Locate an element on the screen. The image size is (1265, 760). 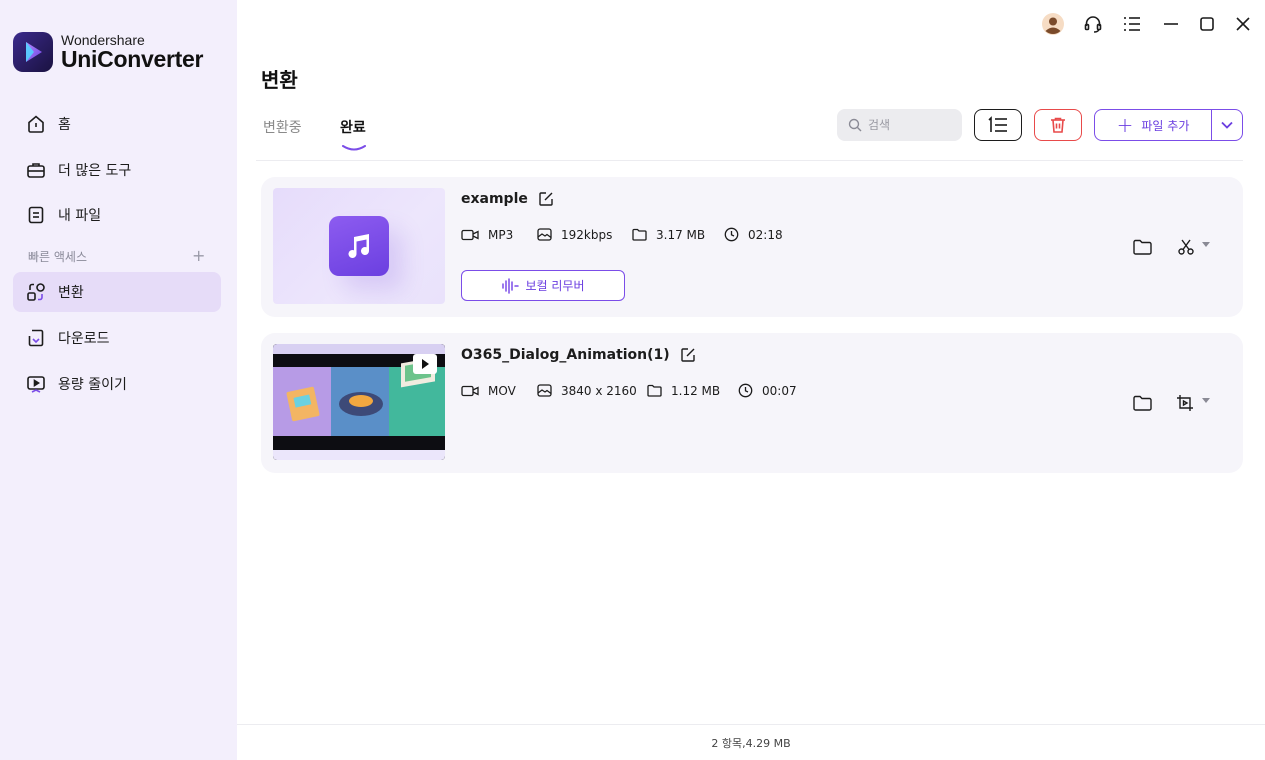
support-headset-icon is located at coordinates (1093, 24).